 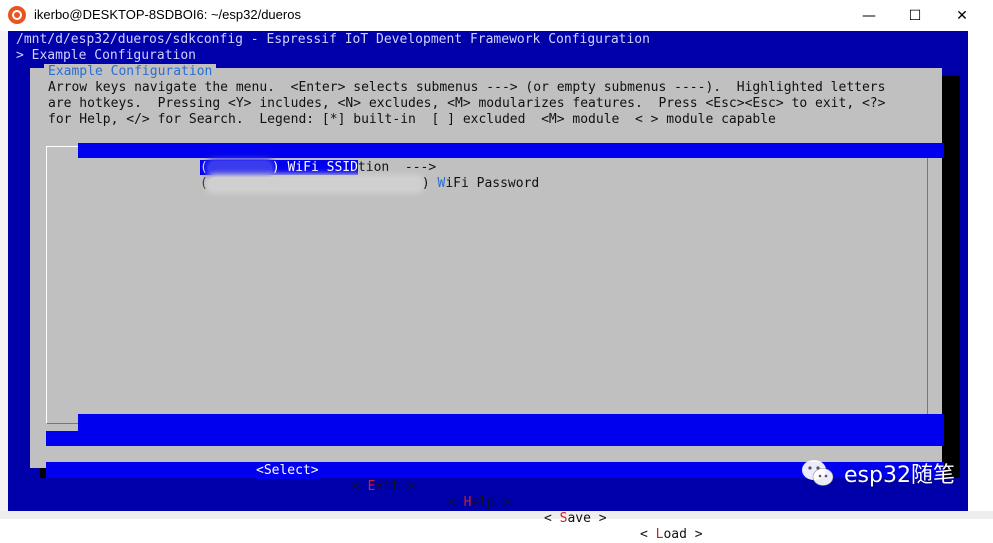 I want to click on menu-bottom-bar, so click(x=511, y=422).